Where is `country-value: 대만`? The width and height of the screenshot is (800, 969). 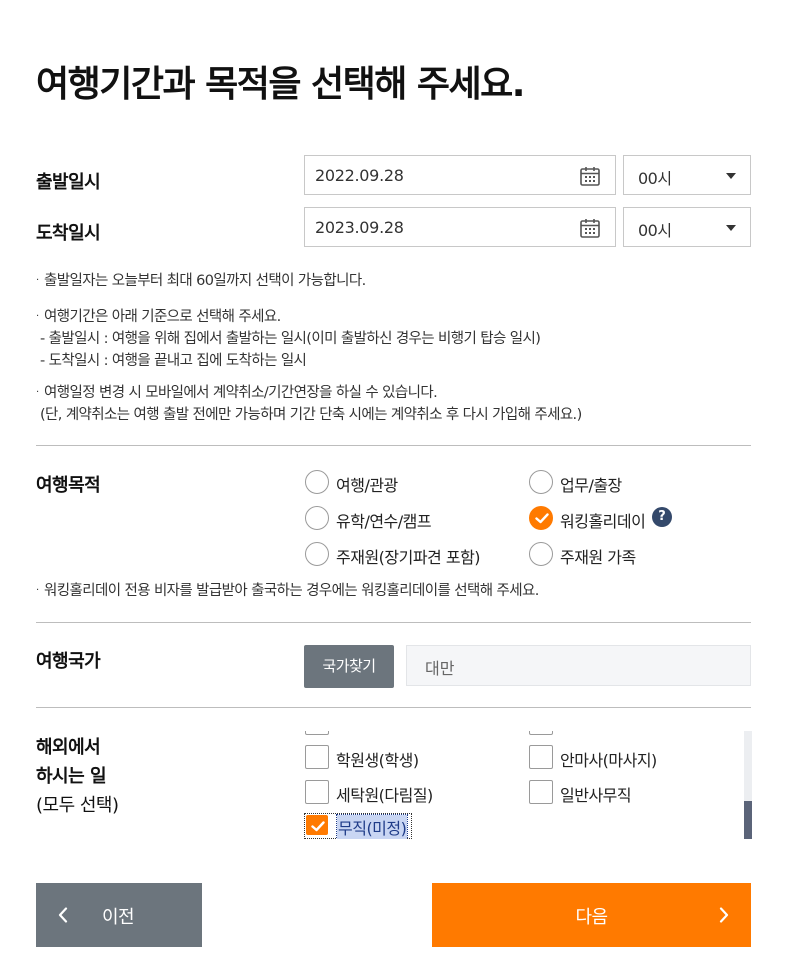
country-value: 대만 is located at coordinates (440, 668).